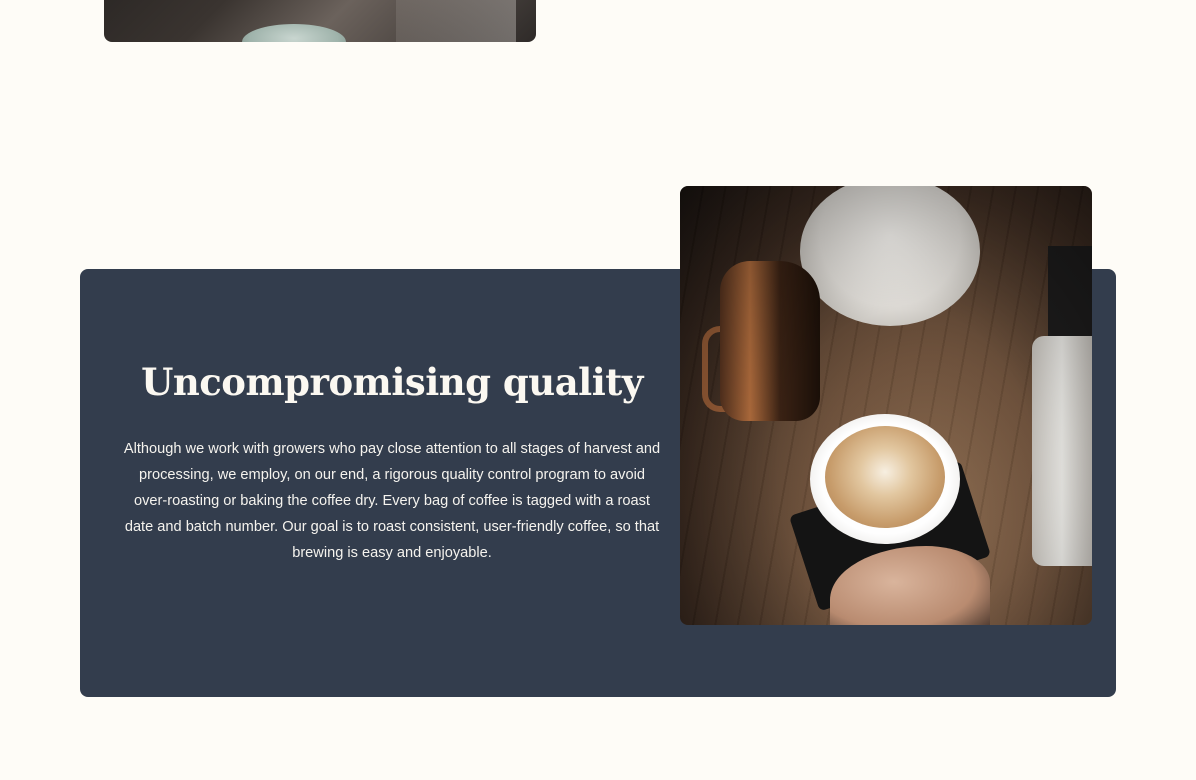 This screenshot has height=780, width=1196. What do you see at coordinates (392, 382) in the screenshot?
I see `quality-heading: Uncompromising quality` at bounding box center [392, 382].